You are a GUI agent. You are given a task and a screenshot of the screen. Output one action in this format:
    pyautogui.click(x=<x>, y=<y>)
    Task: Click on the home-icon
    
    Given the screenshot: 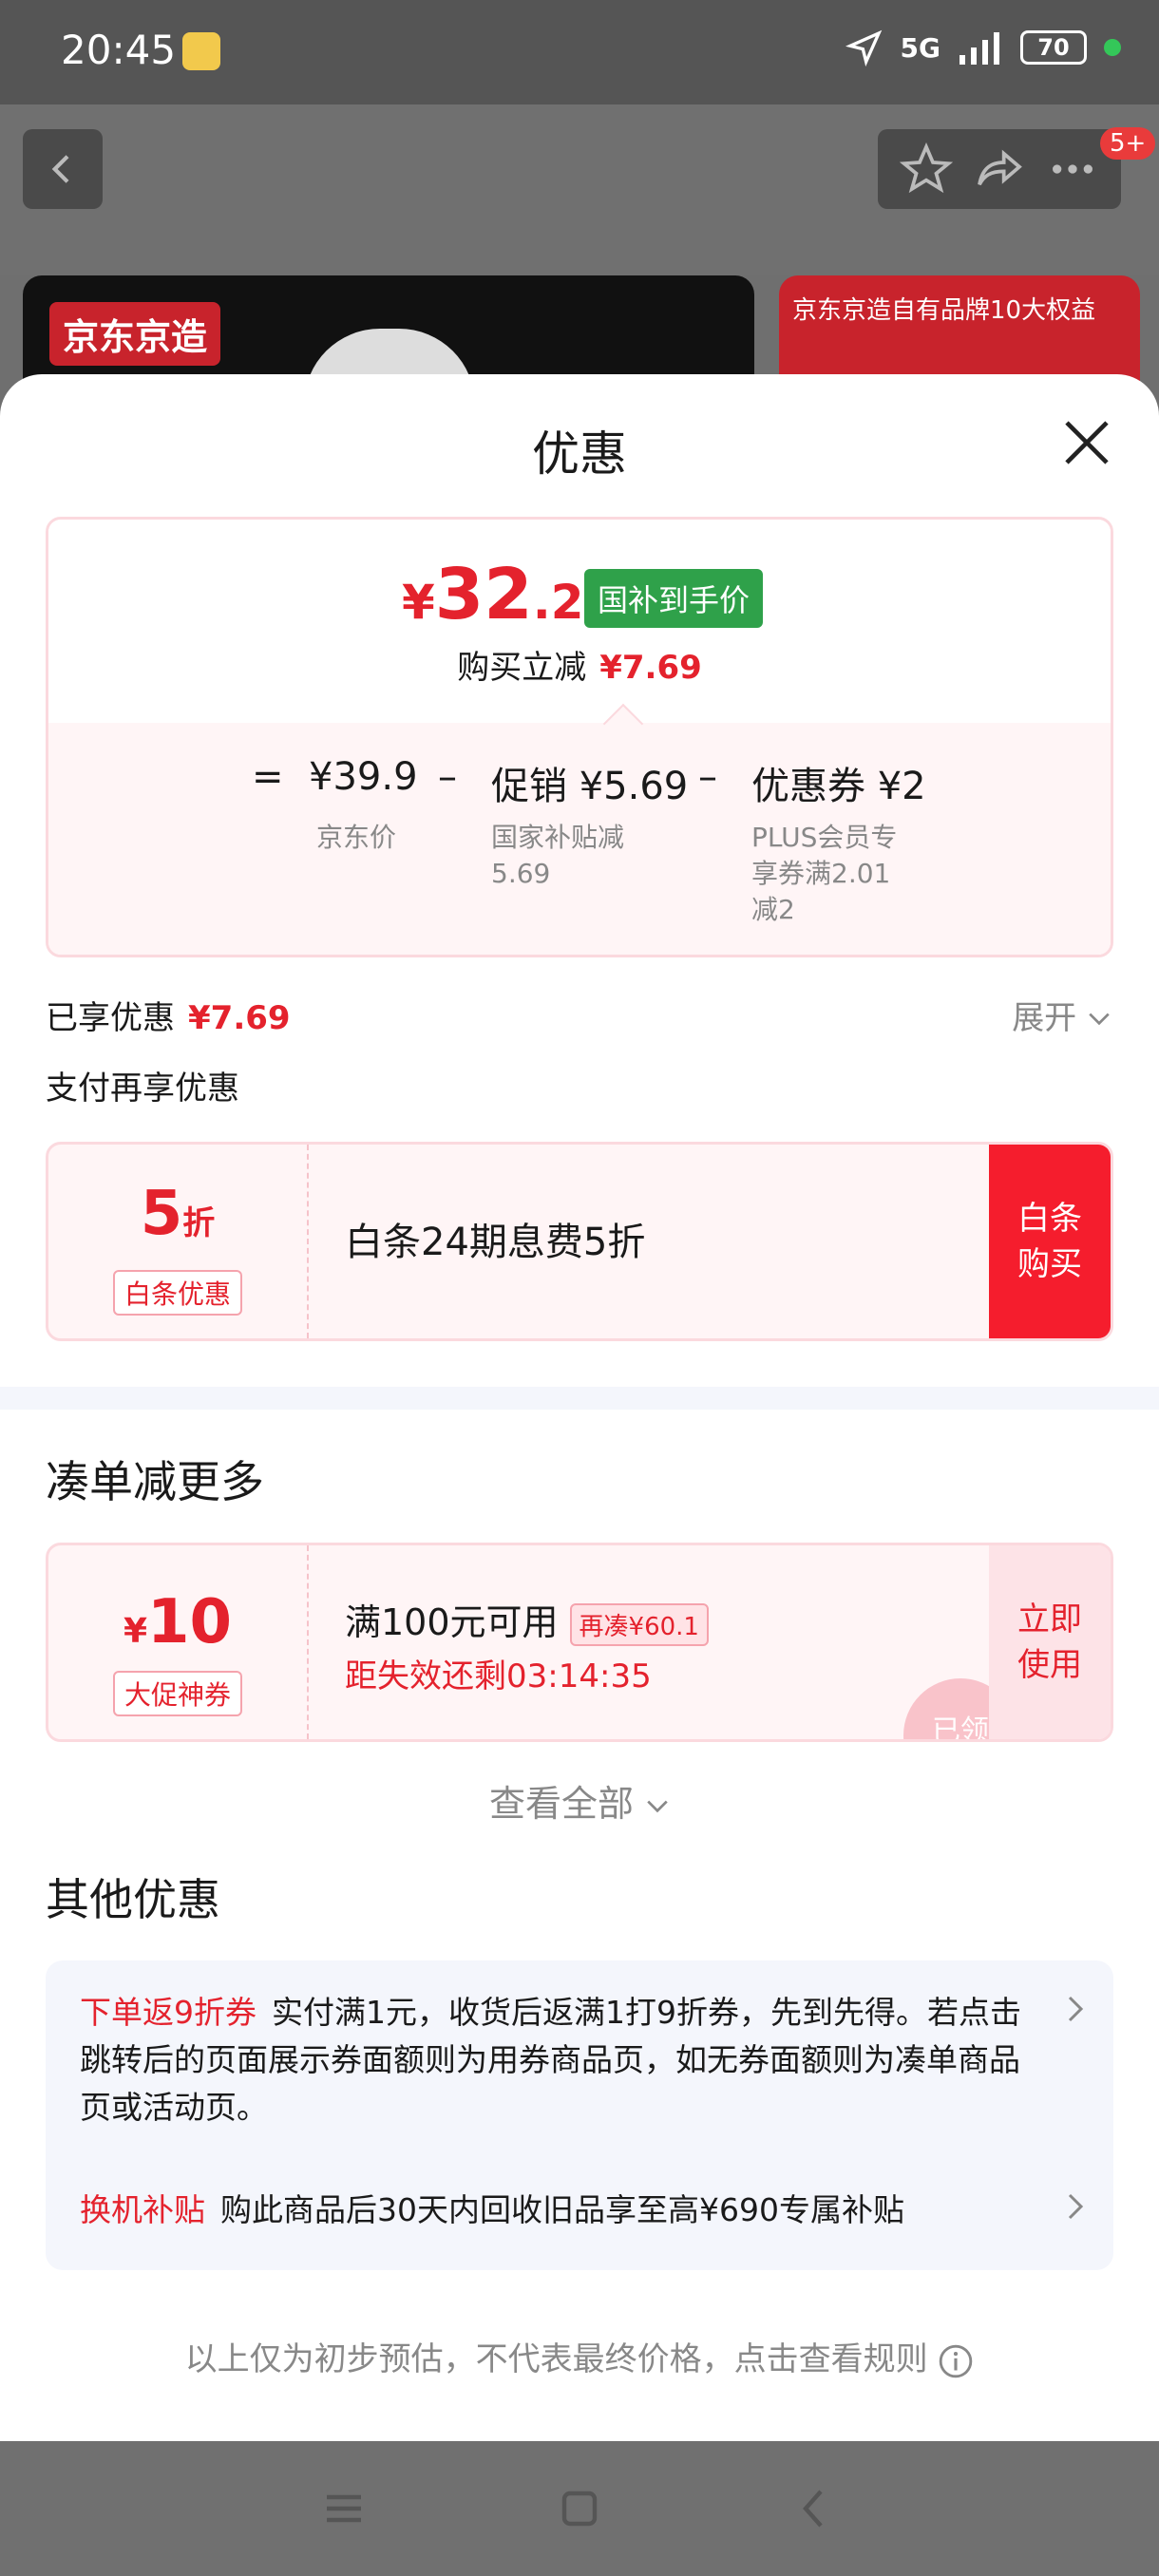 What is the action you would take?
    pyautogui.click(x=579, y=2508)
    